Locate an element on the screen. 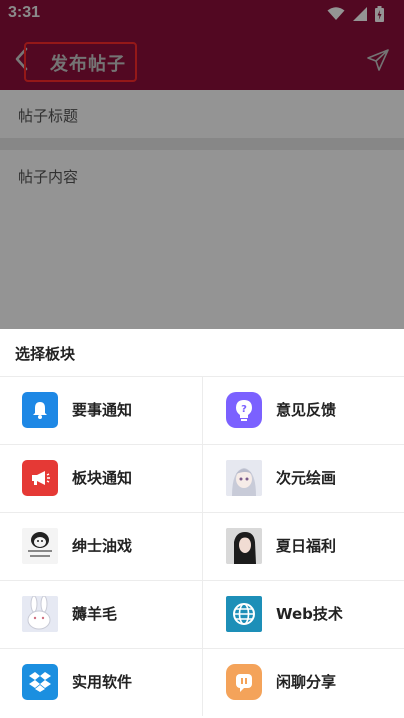 The height and width of the screenshot is (718, 404). wifi-icon is located at coordinates (336, 13).